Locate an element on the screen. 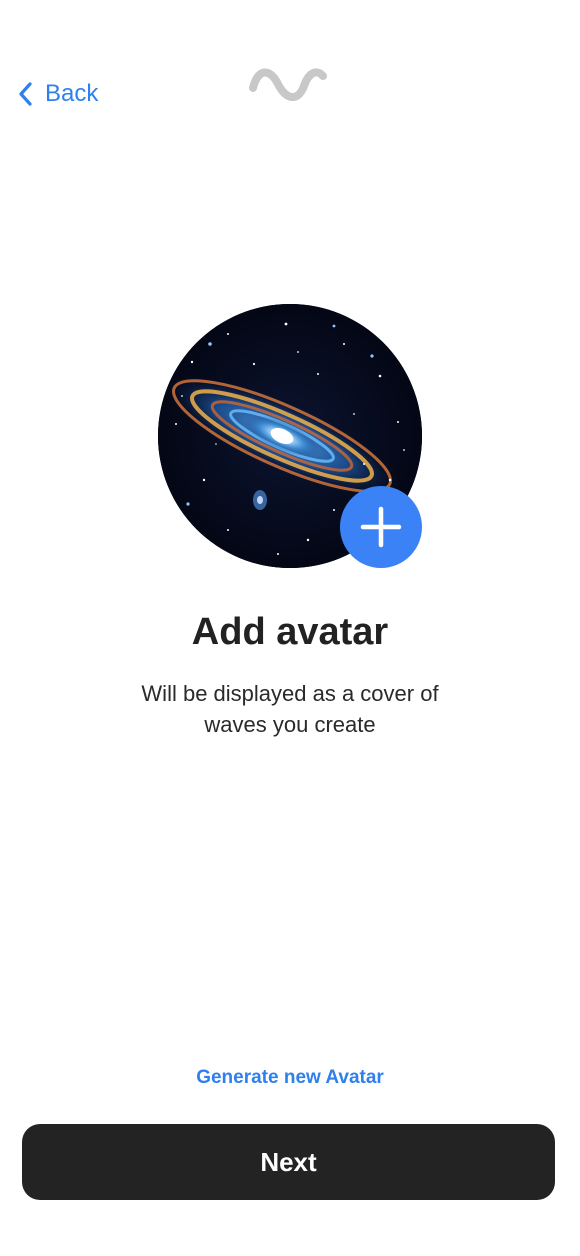  page-title: Add avatar is located at coordinates (290, 632).